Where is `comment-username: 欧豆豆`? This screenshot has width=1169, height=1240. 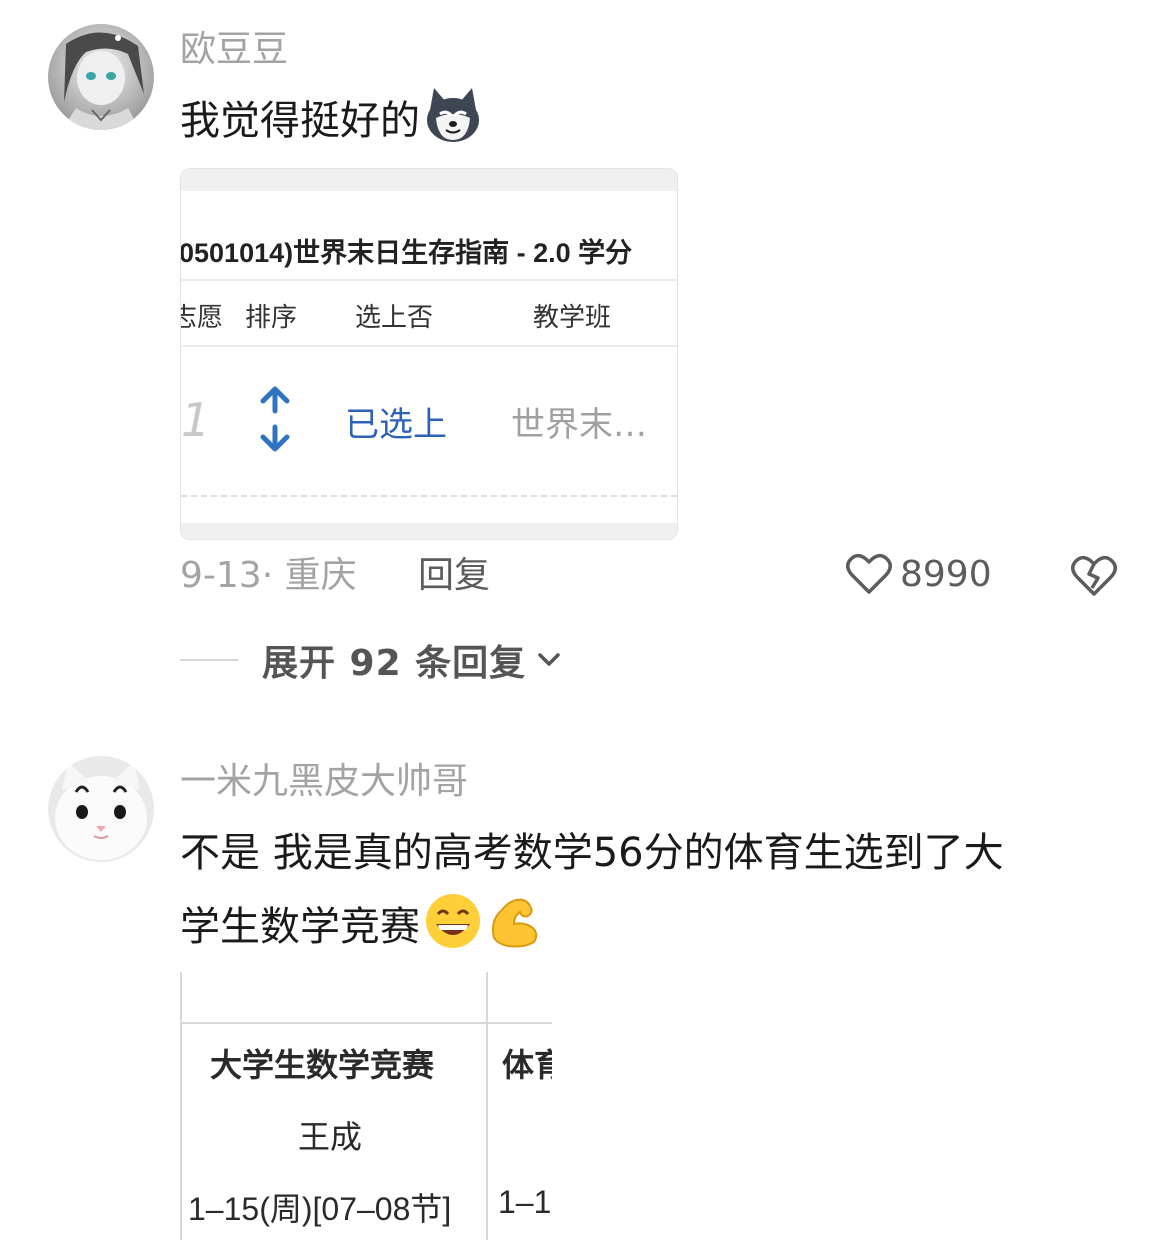
comment-username: 欧豆豆 is located at coordinates (234, 50).